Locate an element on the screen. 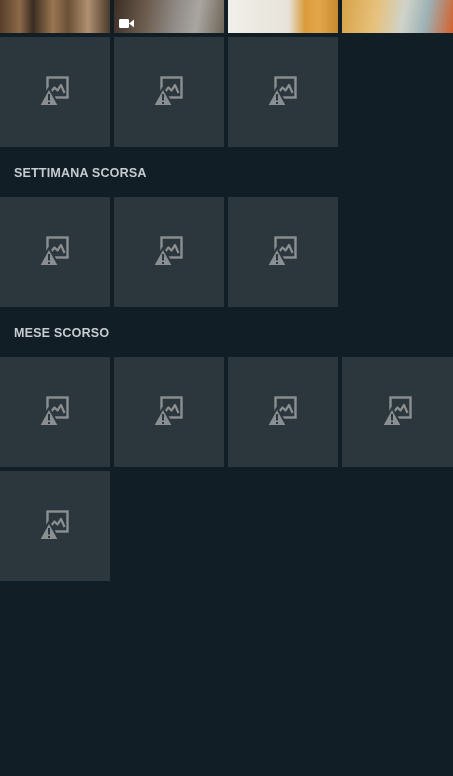 The height and width of the screenshot is (776, 453). section-header-last-month: MESE SCORSO is located at coordinates (62, 333).